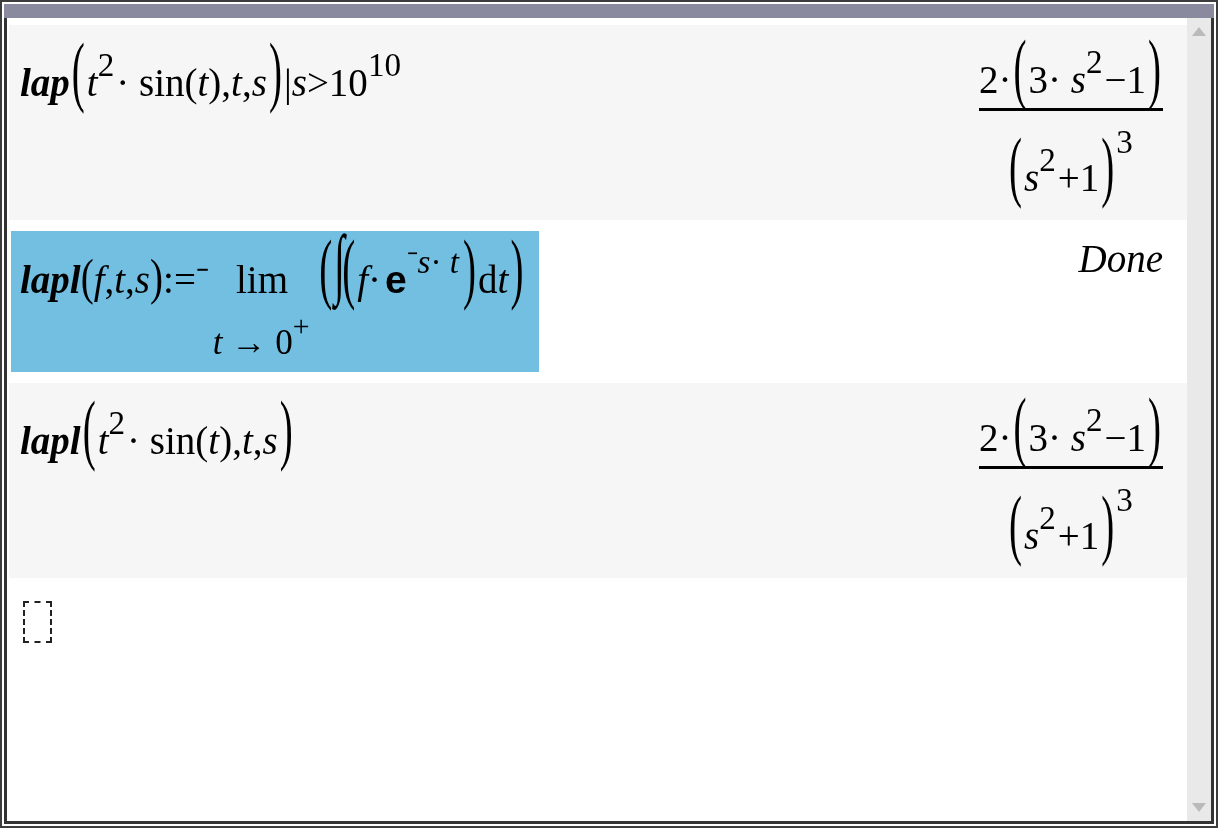 The width and height of the screenshot is (1218, 828). Describe the element at coordinates (433, 262) in the screenshot. I see `superscript: ⁻s· t` at that location.